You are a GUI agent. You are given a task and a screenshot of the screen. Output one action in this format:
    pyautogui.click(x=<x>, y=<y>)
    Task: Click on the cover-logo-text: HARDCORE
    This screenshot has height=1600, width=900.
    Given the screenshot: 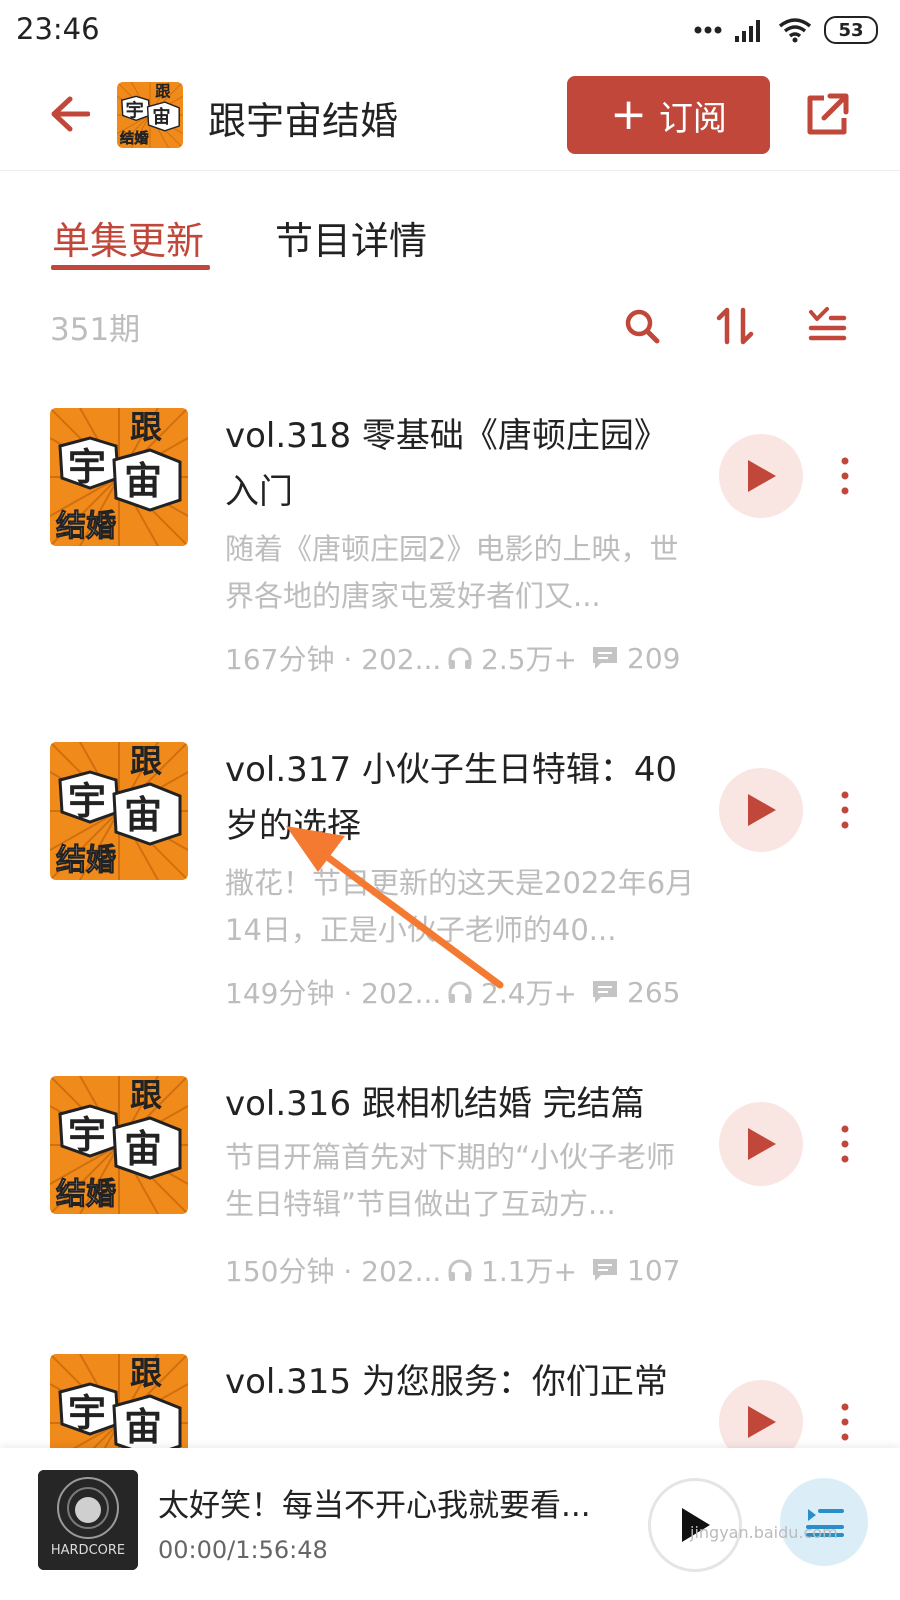 What is the action you would take?
    pyautogui.click(x=88, y=1550)
    